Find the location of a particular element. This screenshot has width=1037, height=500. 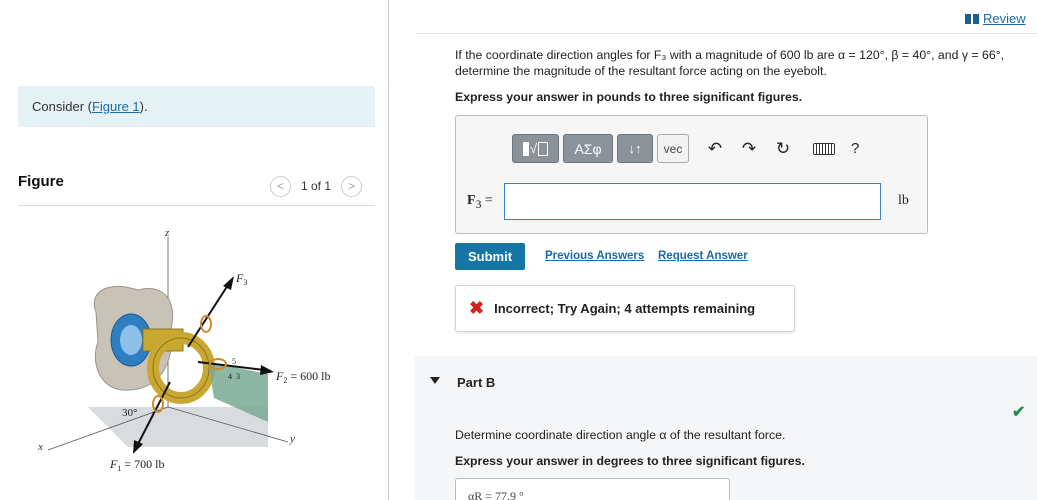

ground-plane is located at coordinates (178, 427).